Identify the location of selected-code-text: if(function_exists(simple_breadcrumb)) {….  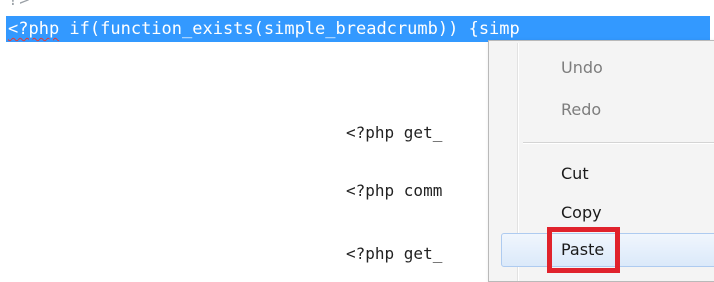
(289, 29).